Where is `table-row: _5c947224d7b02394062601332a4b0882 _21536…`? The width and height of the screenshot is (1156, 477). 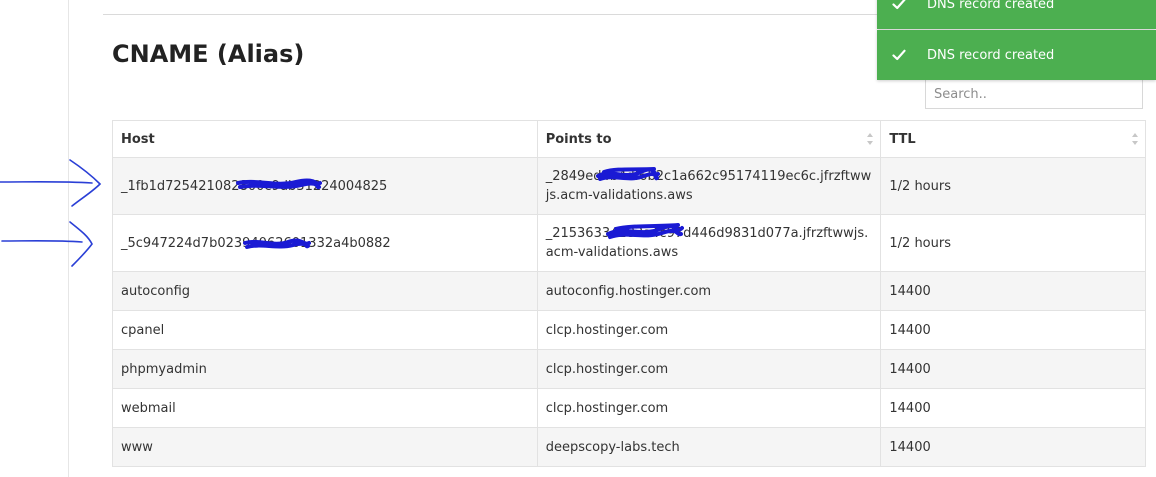 table-row: _5c947224d7b02394062601332a4b0882 _21536… is located at coordinates (629, 243).